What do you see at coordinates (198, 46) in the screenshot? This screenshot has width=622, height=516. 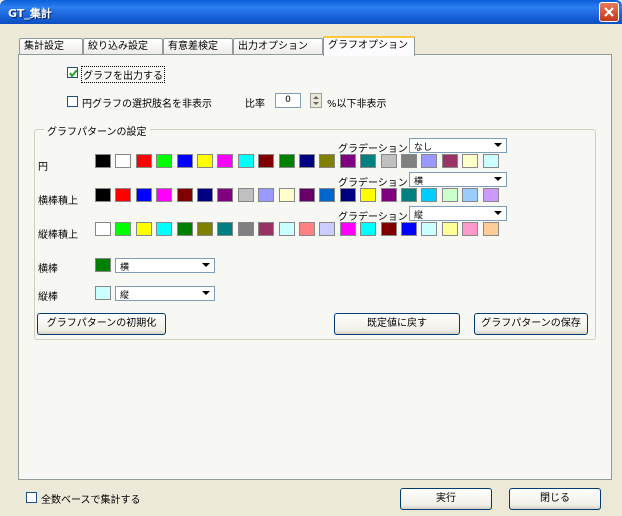 I see `tab-significance-test: 有意差検定` at bounding box center [198, 46].